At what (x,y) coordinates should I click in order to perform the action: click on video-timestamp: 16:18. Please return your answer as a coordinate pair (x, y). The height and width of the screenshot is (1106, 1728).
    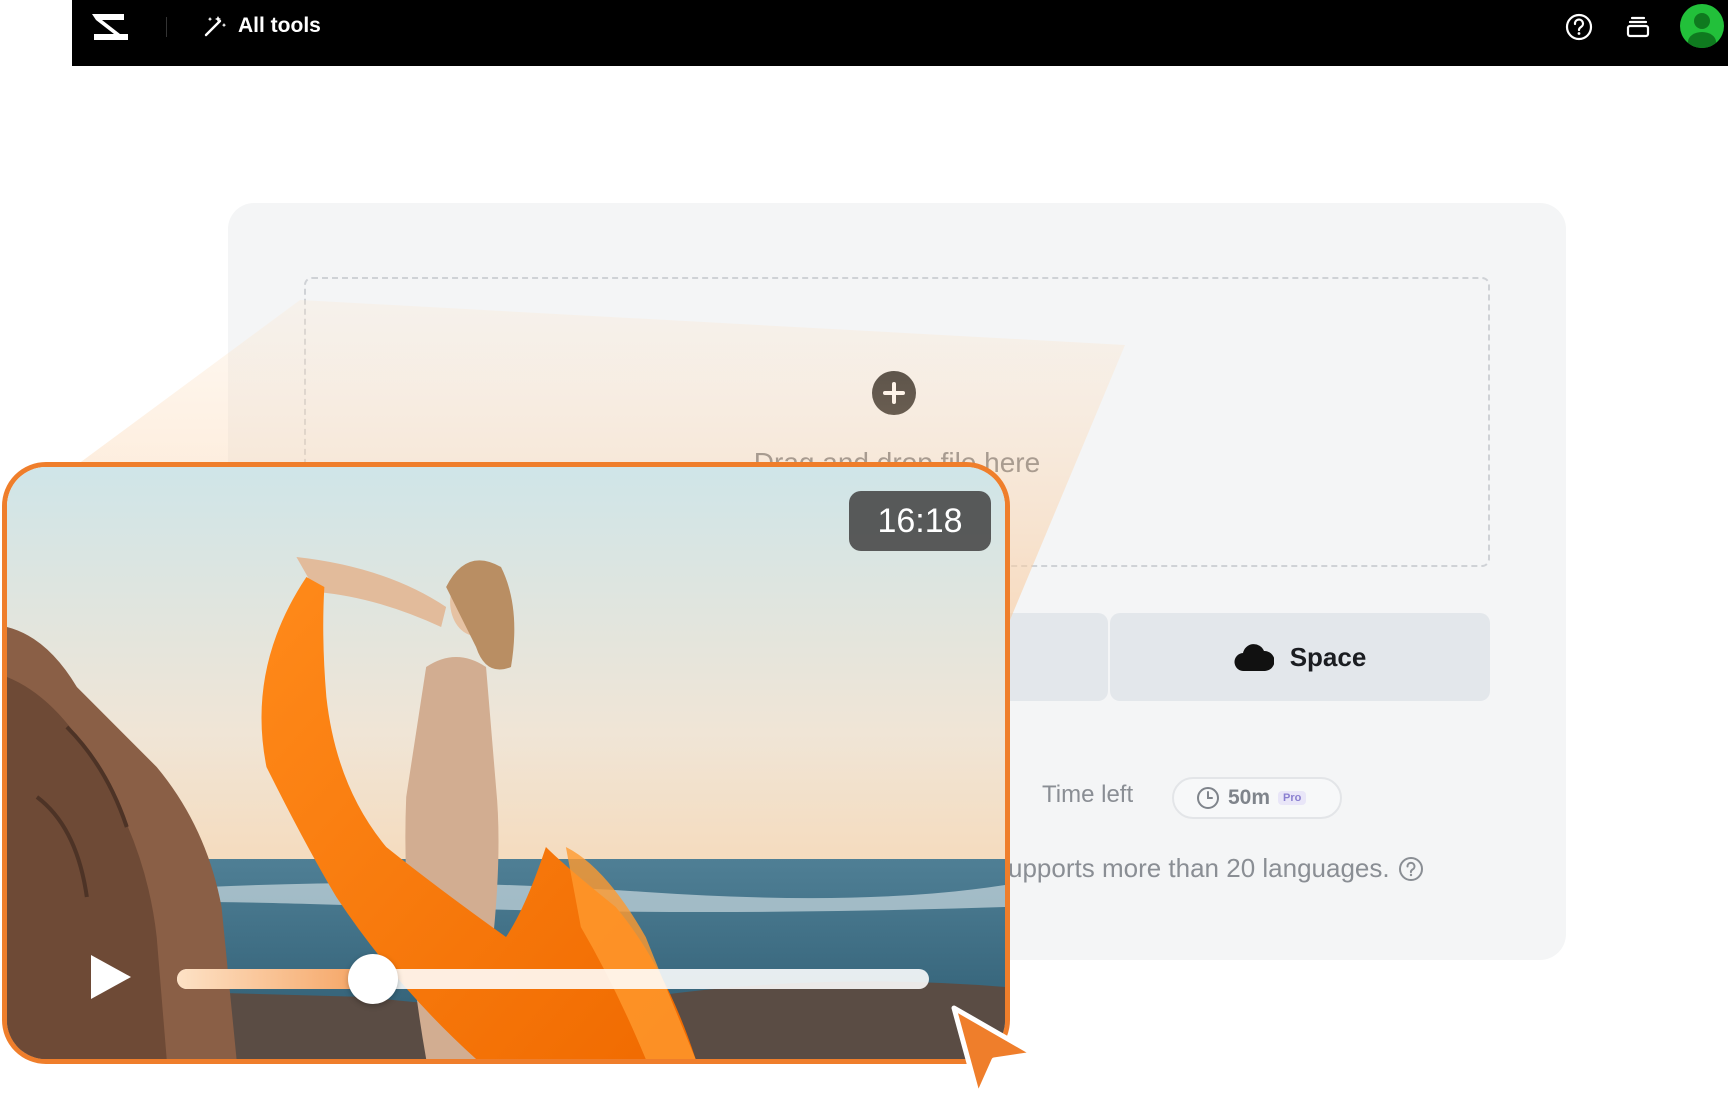
    Looking at the image, I should click on (920, 521).